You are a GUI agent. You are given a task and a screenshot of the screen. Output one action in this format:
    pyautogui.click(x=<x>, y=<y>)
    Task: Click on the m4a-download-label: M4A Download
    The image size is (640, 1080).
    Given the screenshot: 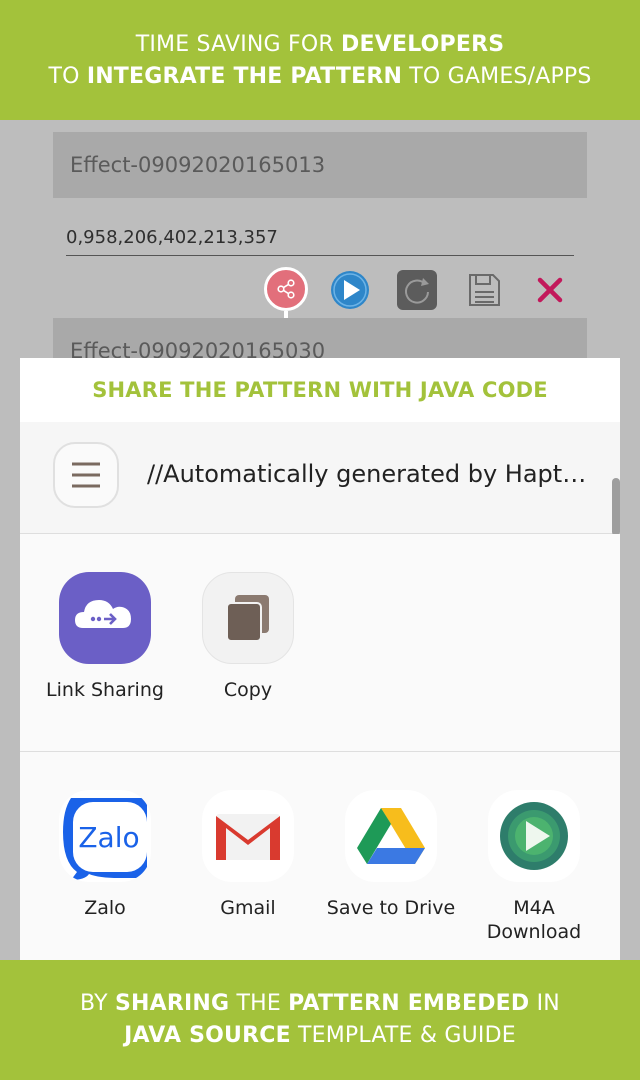 What is the action you would take?
    pyautogui.click(x=534, y=920)
    